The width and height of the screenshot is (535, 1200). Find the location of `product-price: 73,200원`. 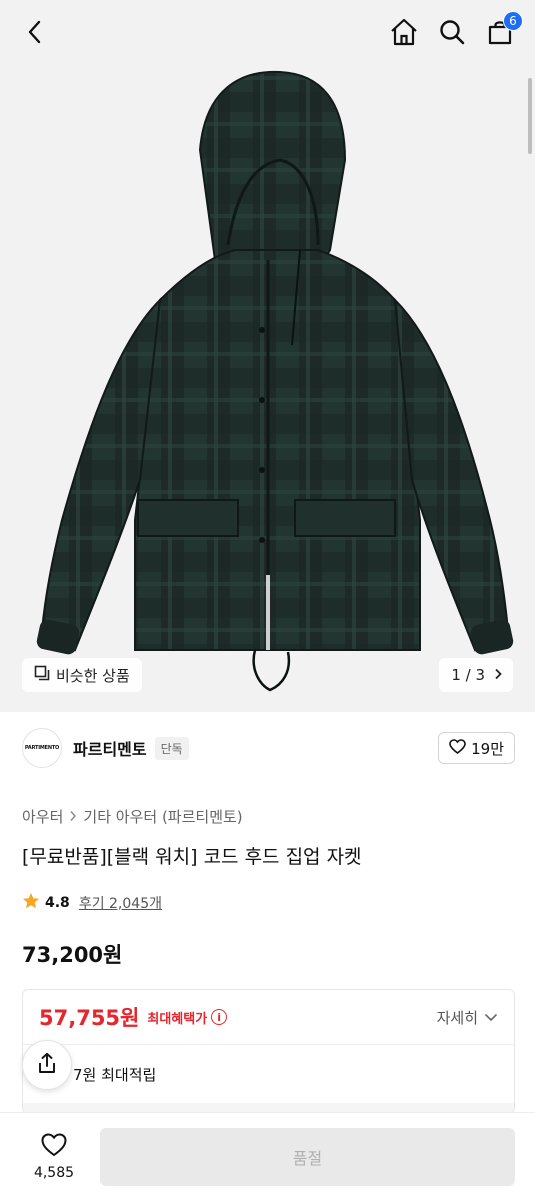

product-price: 73,200원 is located at coordinates (72, 955).